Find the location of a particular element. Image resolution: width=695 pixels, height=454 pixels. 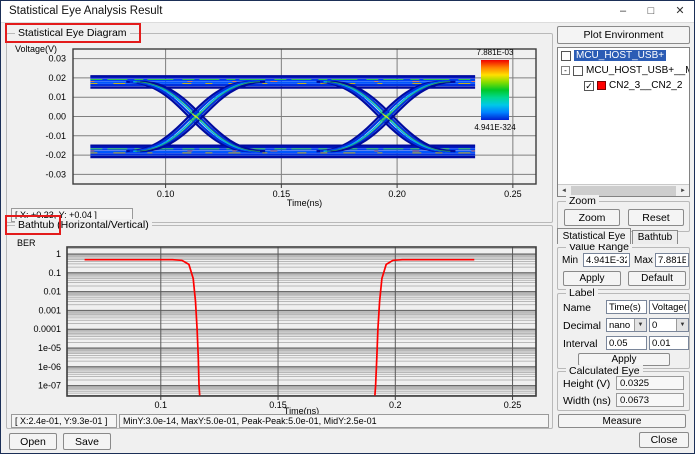

eye-height-value: 0.0325 is located at coordinates (650, 383).